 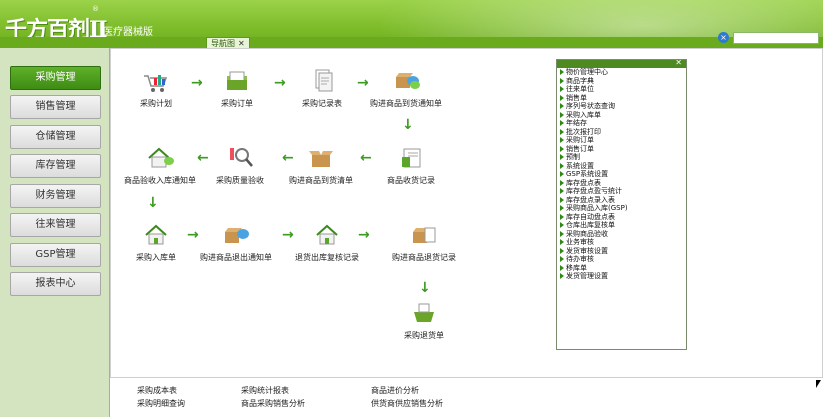 What do you see at coordinates (395, 390) in the screenshot?
I see `footer-link-price: 商品进价分析` at bounding box center [395, 390].